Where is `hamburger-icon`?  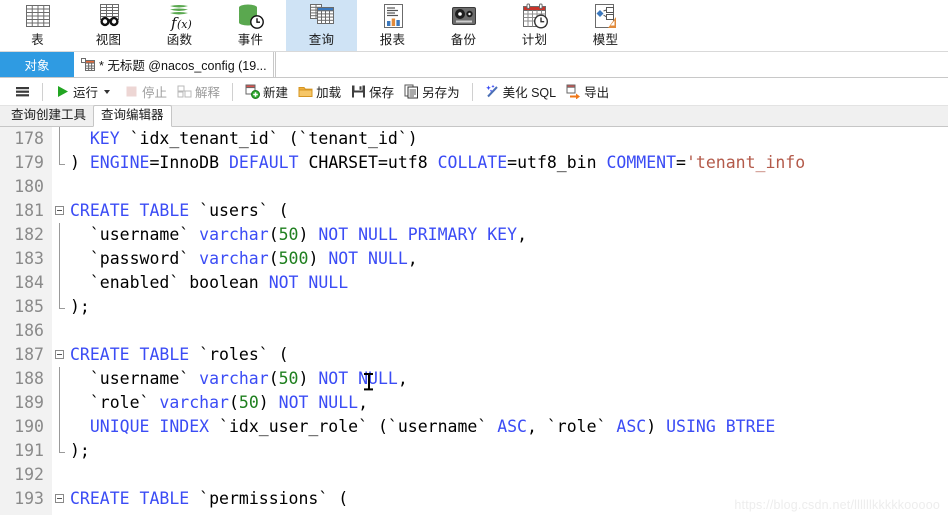
hamburger-icon is located at coordinates (22, 91).